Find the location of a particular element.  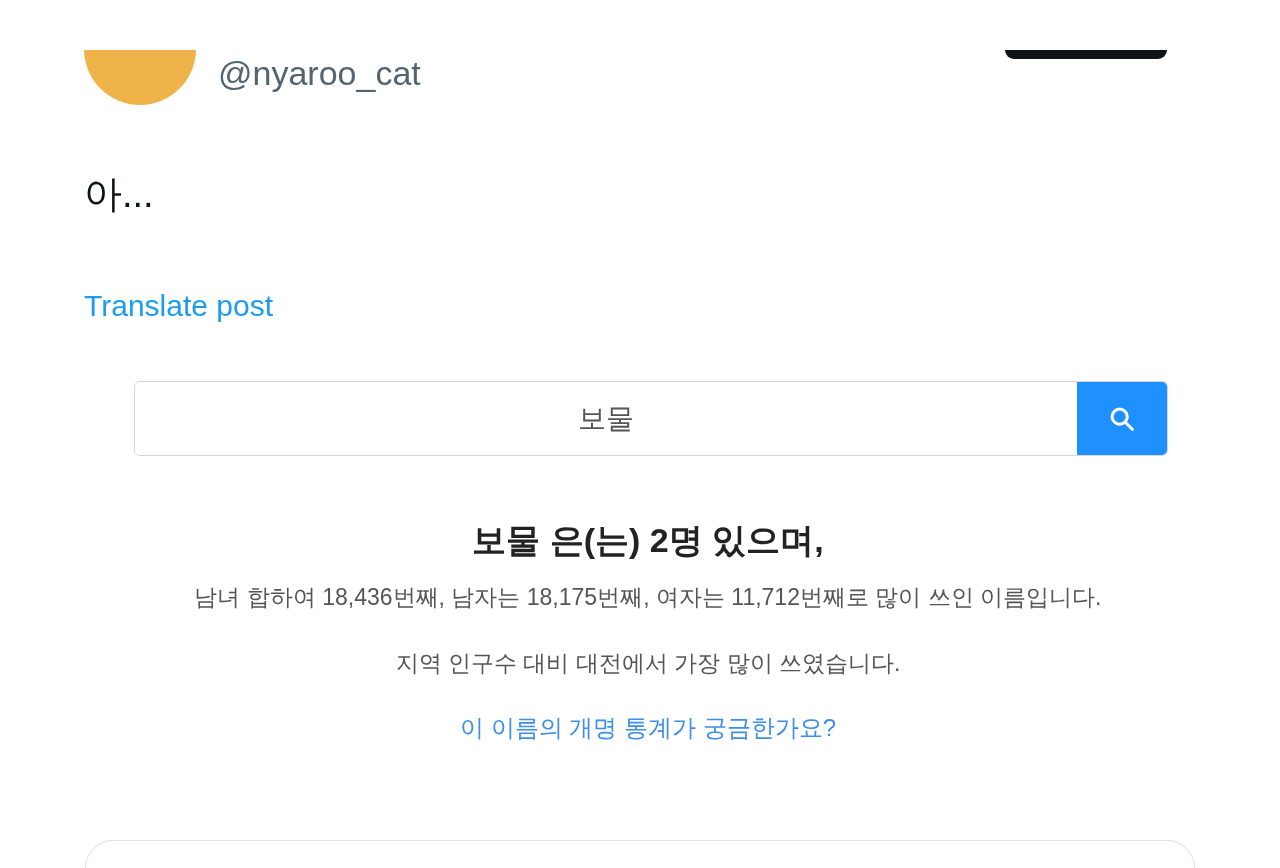

search-button is located at coordinates (1122, 418).